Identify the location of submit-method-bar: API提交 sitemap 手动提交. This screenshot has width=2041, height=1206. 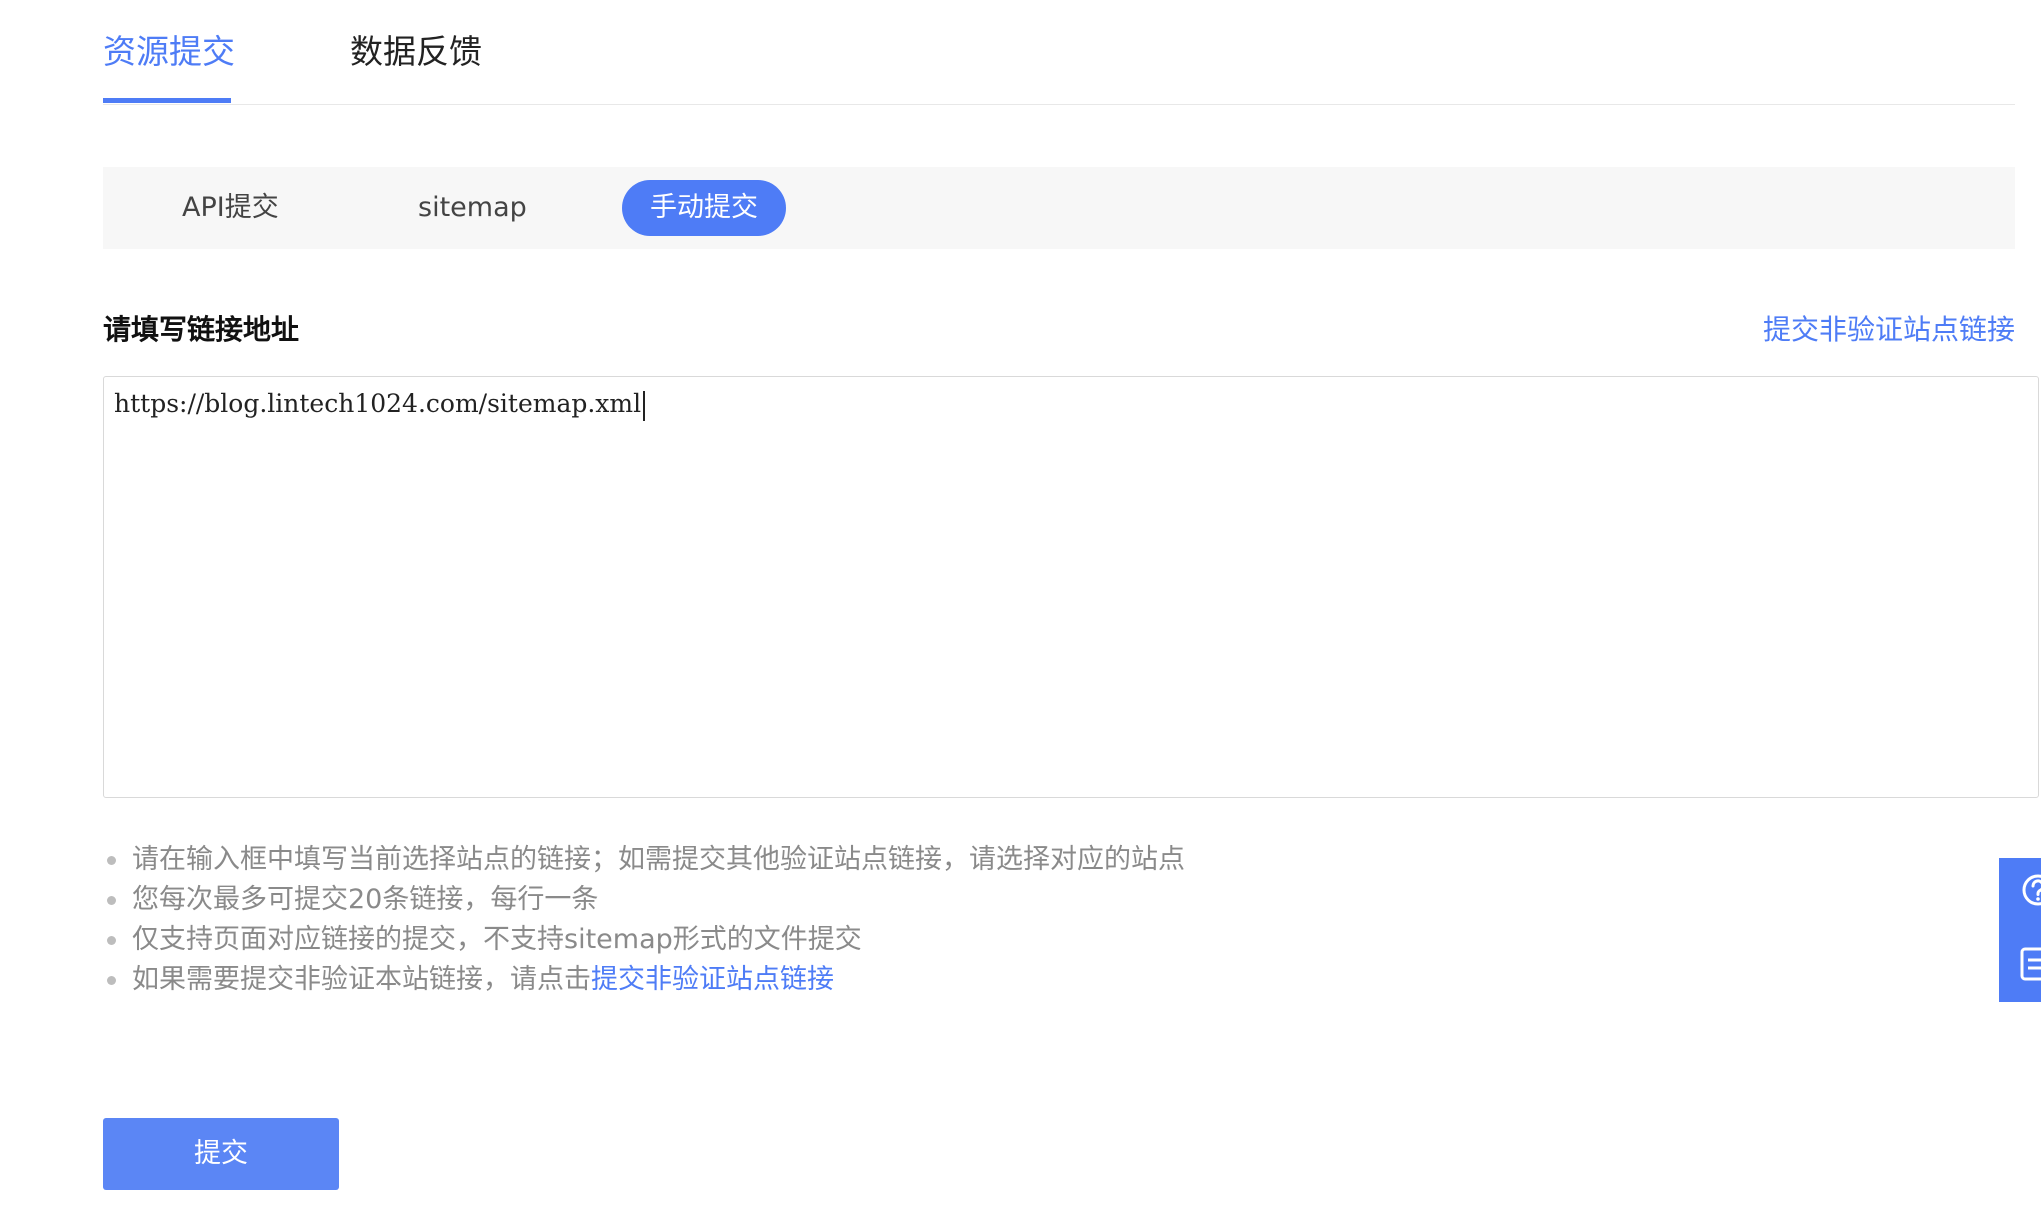
(1059, 208).